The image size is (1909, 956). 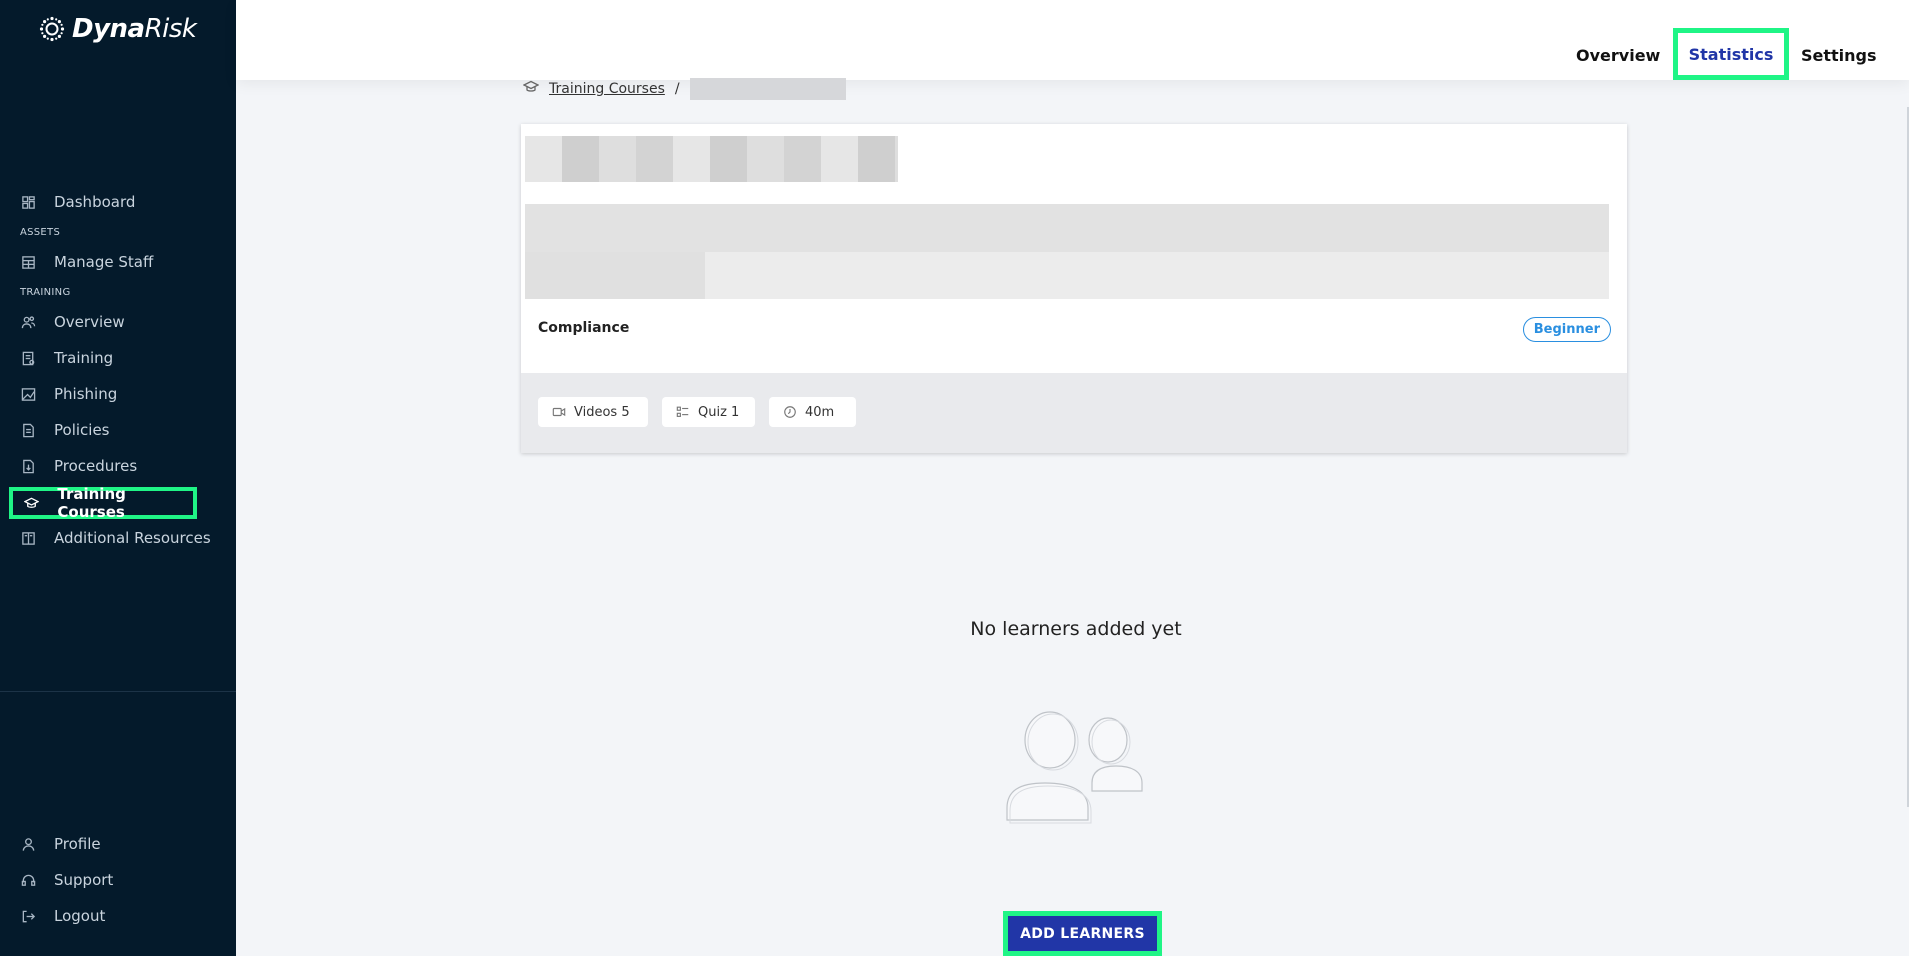 I want to click on quiz-count-chip: Quiz 1, so click(x=708, y=412).